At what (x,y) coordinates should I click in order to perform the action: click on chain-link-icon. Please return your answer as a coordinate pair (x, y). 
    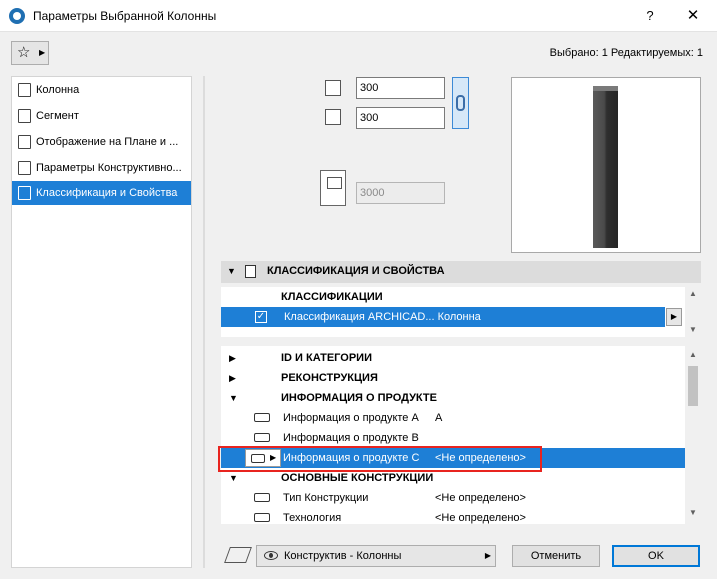
    Looking at the image, I should click on (460, 103).